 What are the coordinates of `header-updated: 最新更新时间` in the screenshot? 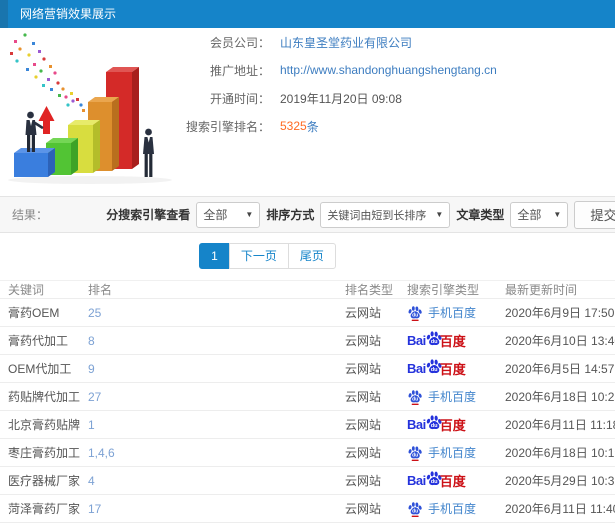 It's located at (541, 290).